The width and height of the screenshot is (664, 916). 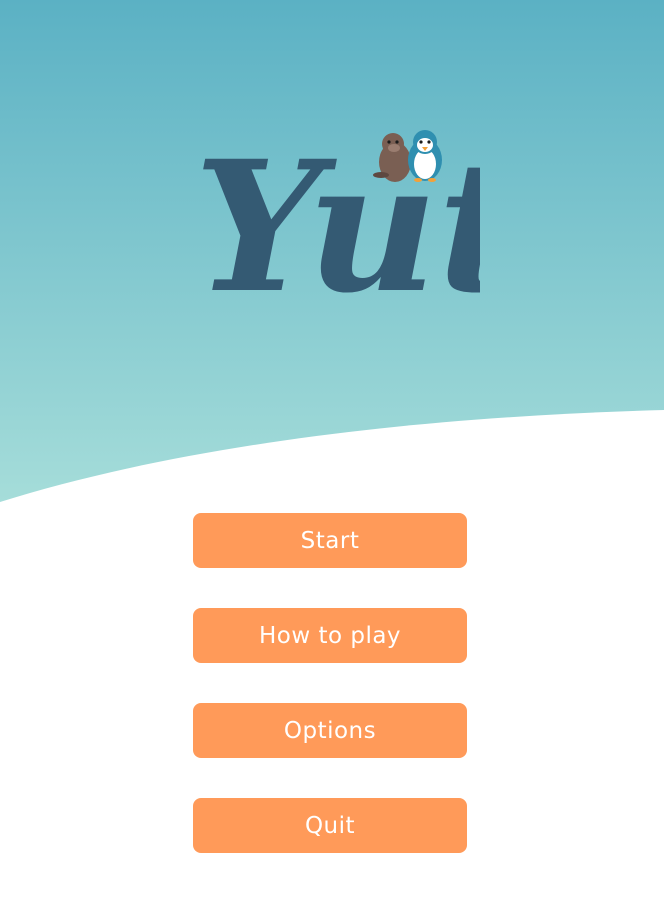 I want to click on game-logo: Yut, so click(x=337, y=221).